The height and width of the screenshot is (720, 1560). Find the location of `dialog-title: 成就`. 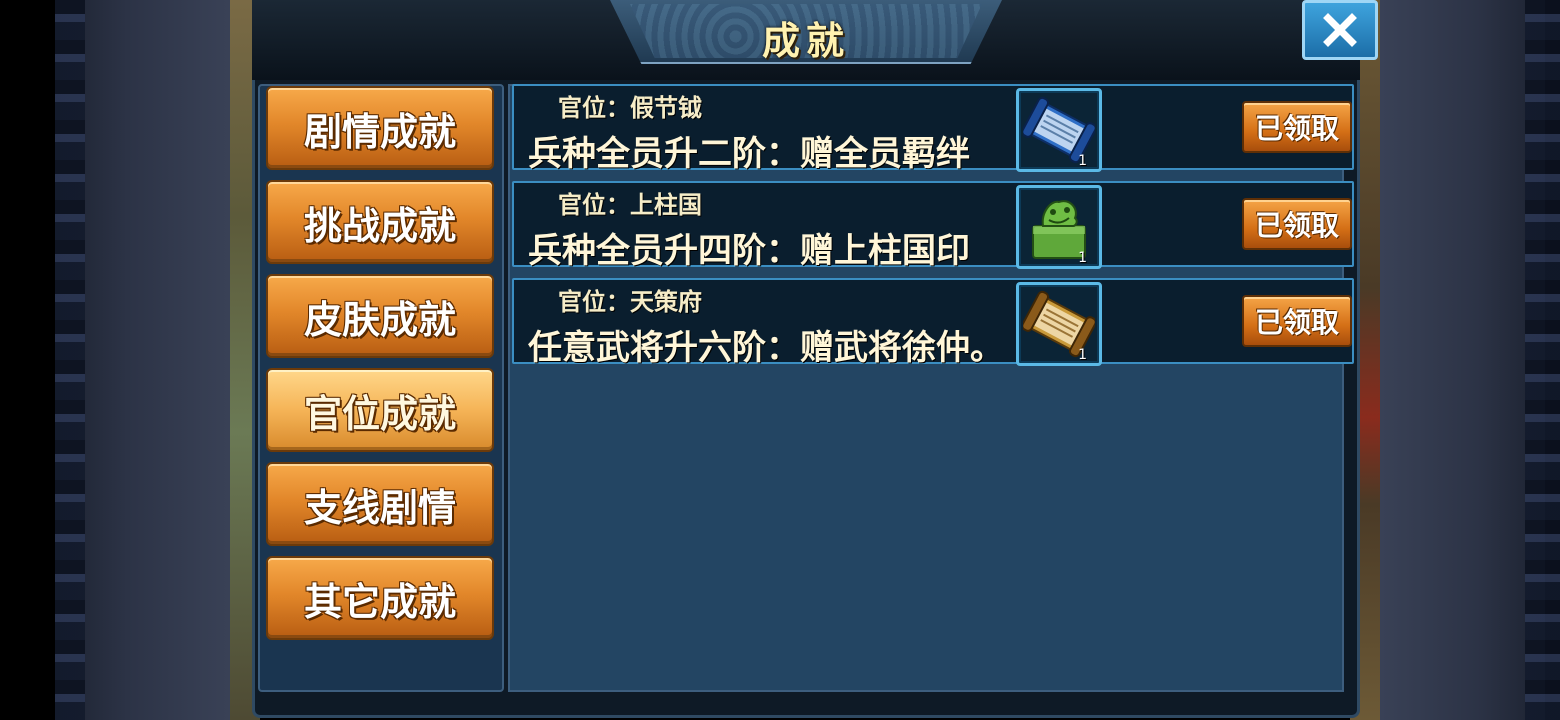

dialog-title: 成就 is located at coordinates (805, 41).